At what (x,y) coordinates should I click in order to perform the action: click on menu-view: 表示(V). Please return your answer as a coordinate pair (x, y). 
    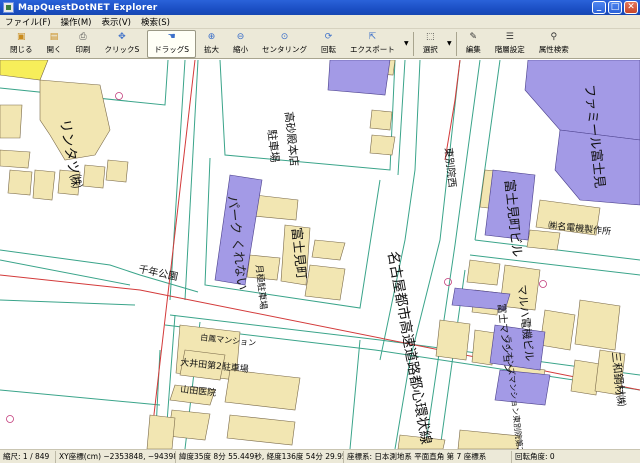
    Looking at the image, I should click on (116, 22).